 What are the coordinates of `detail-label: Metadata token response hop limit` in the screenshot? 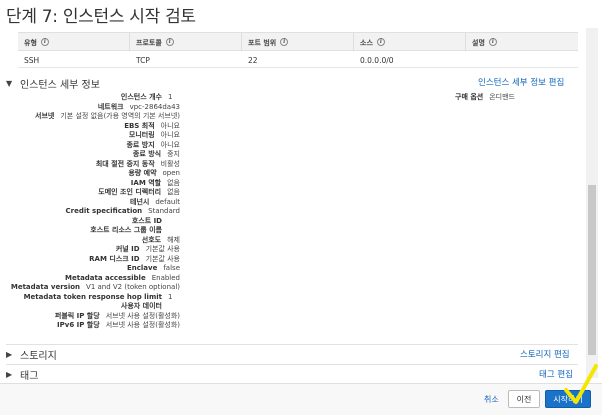 It's located at (92, 296).